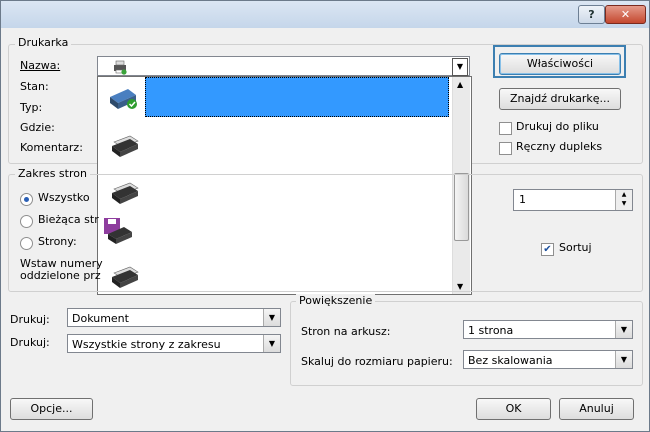  Describe the element at coordinates (491, 330) in the screenshot. I see `pages-per-sheet-value: 1 strona` at that location.